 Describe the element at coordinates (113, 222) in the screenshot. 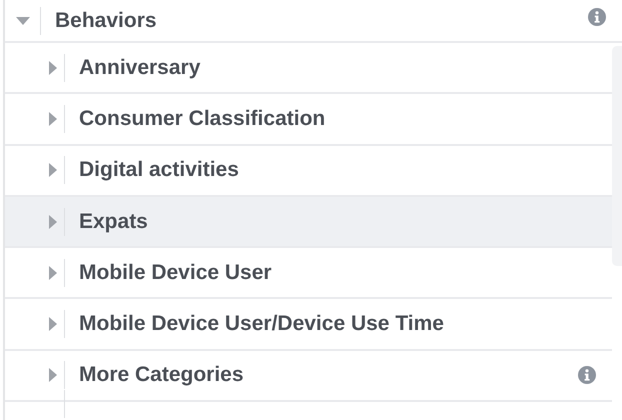

I see `category-label: Expats` at that location.